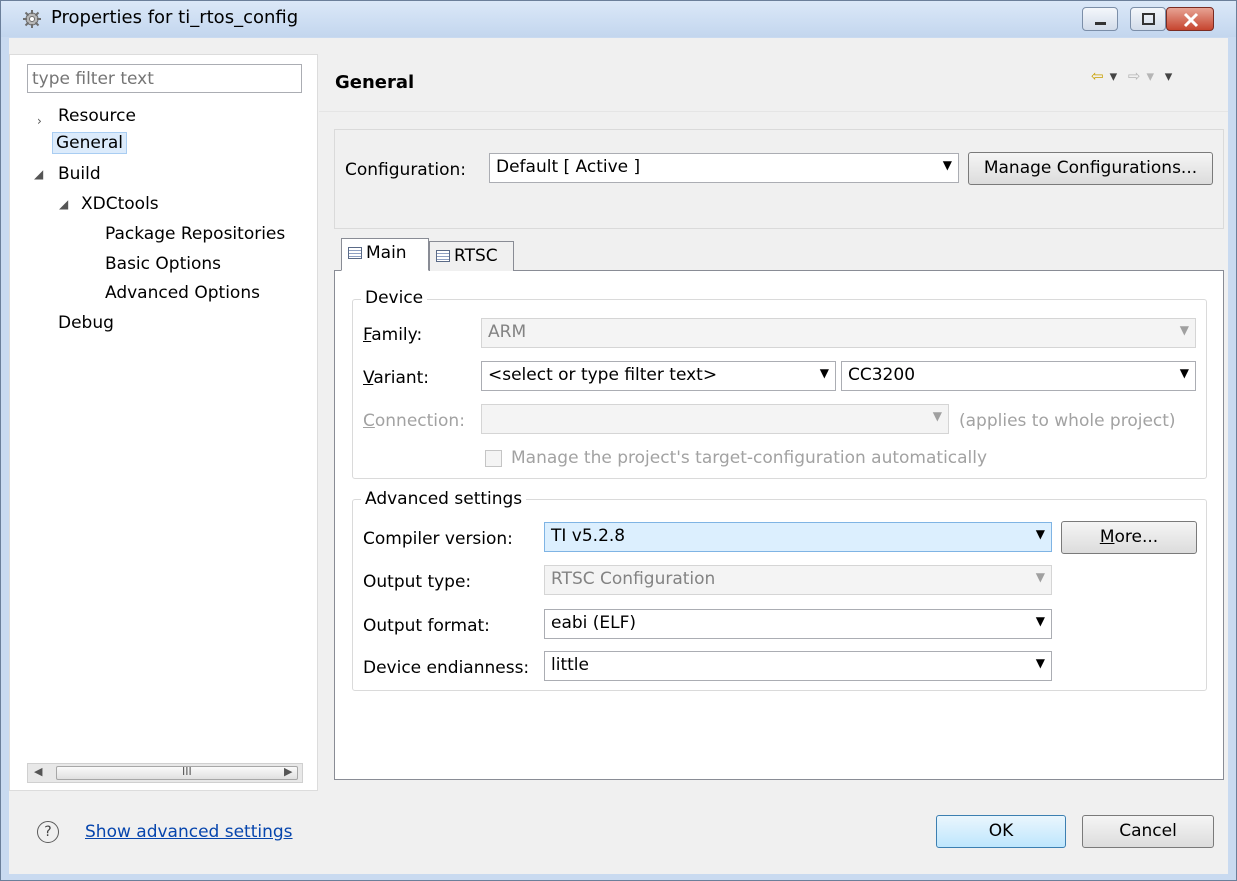  What do you see at coordinates (588, 536) in the screenshot?
I see `compiler-version-value: TI v5.2.8` at bounding box center [588, 536].